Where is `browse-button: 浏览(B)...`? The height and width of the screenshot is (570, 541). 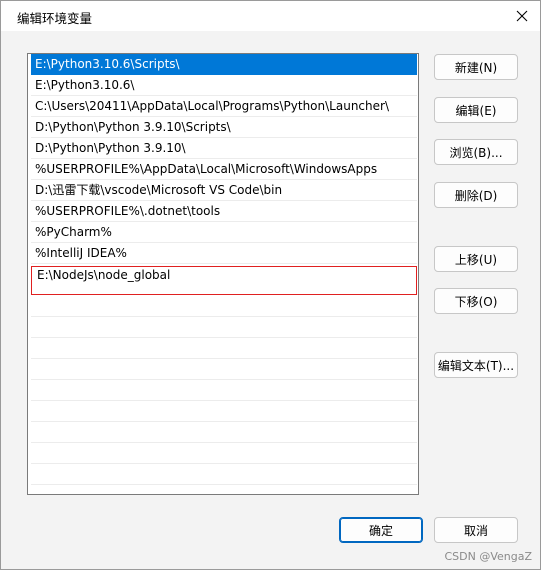
browse-button: 浏览(B)... is located at coordinates (476, 152).